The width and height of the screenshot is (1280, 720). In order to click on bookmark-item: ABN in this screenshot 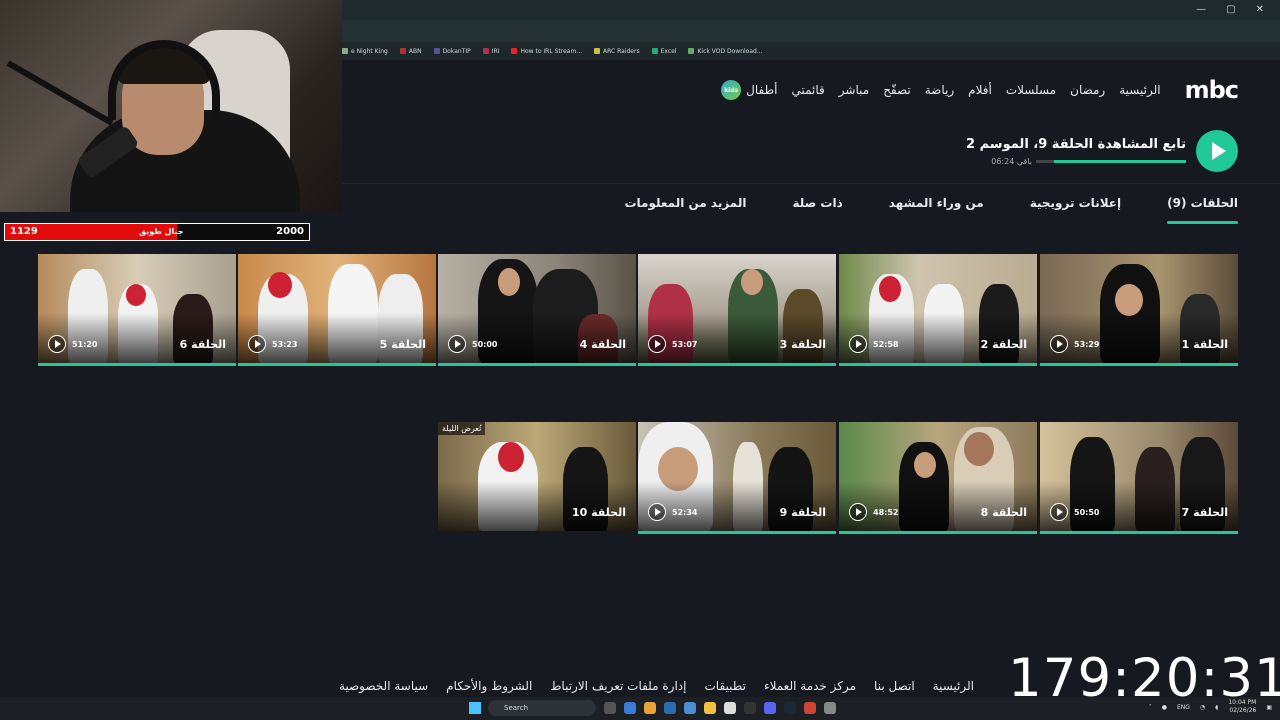, I will do `click(410, 51)`.